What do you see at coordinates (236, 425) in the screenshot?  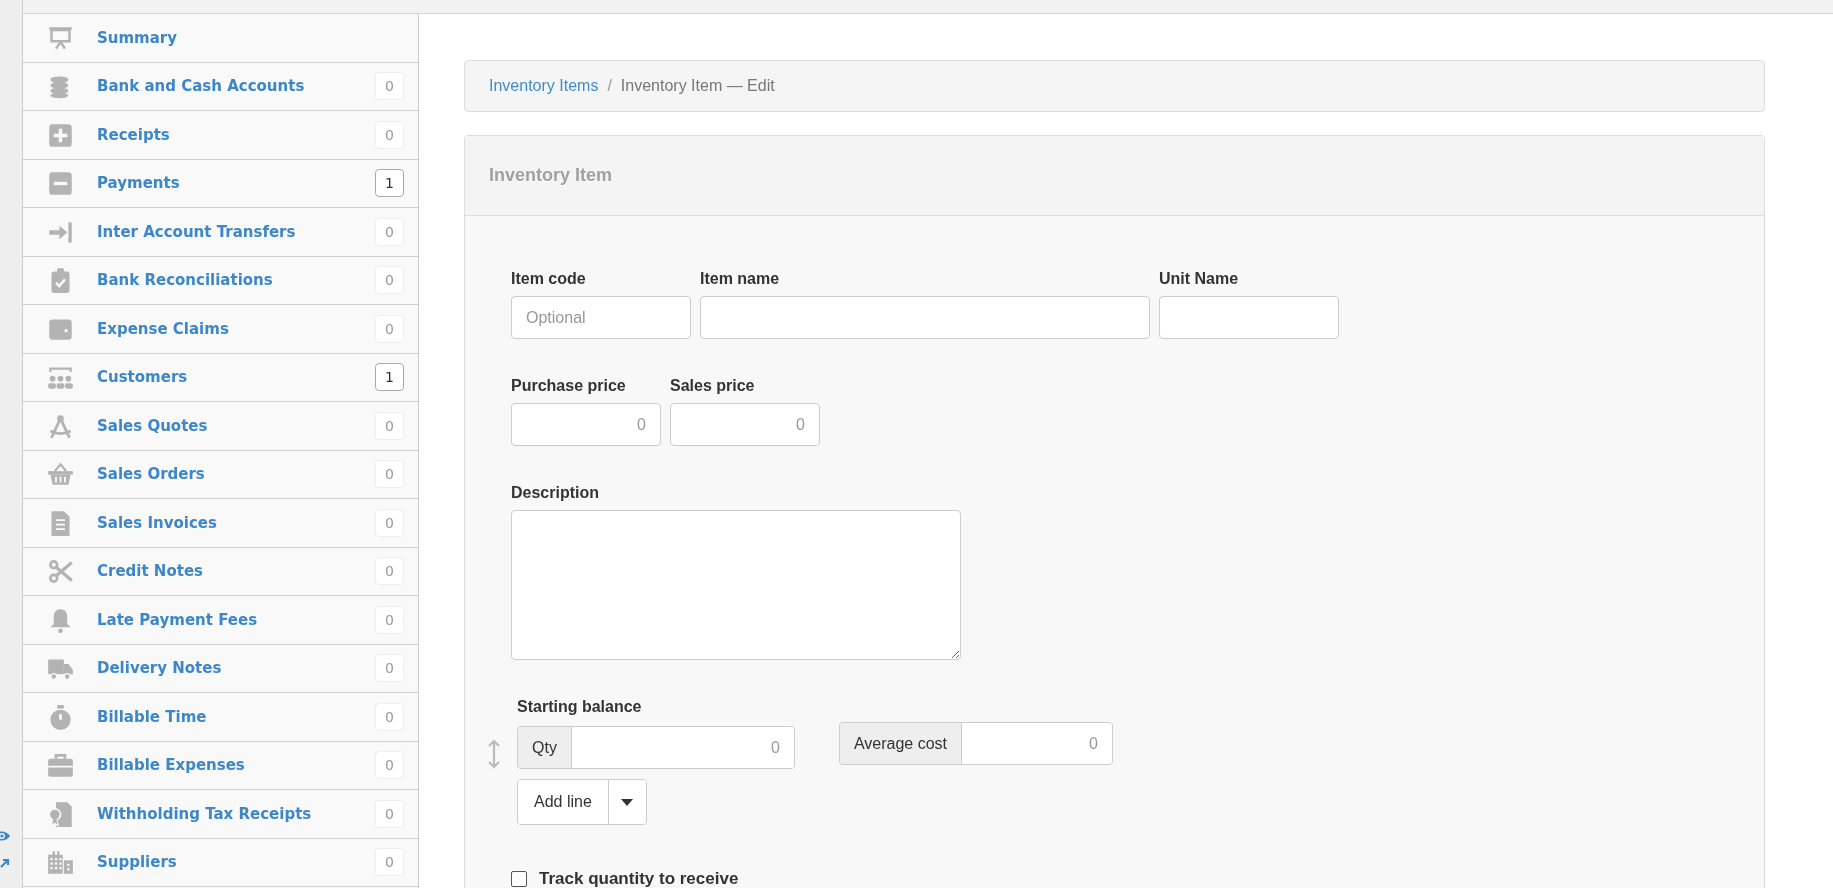 I see `sidebar-item-label: Sales Quotes` at bounding box center [236, 425].